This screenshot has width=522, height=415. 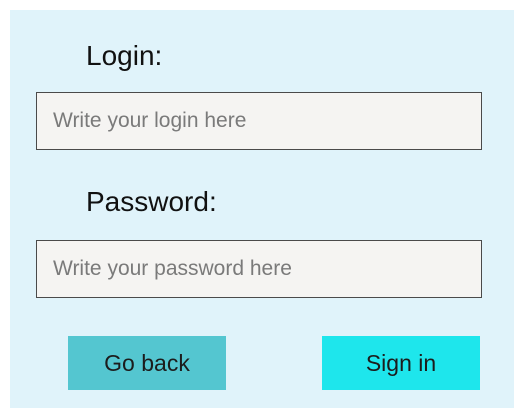 What do you see at coordinates (124, 55) in the screenshot?
I see `login-label: Login:` at bounding box center [124, 55].